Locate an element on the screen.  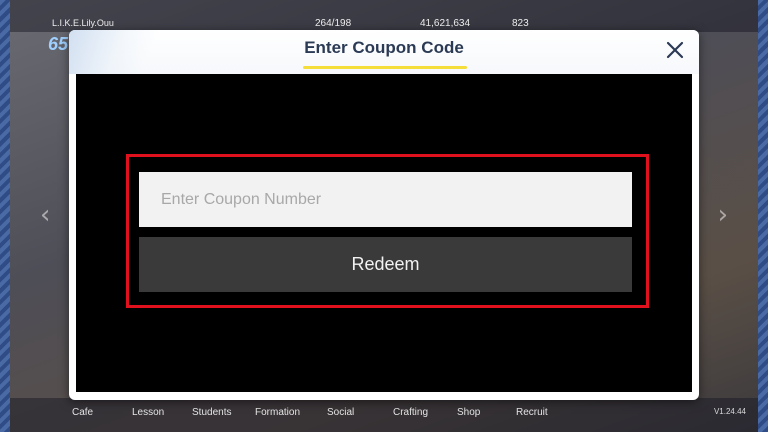
background-stripe-right is located at coordinates (763, 216).